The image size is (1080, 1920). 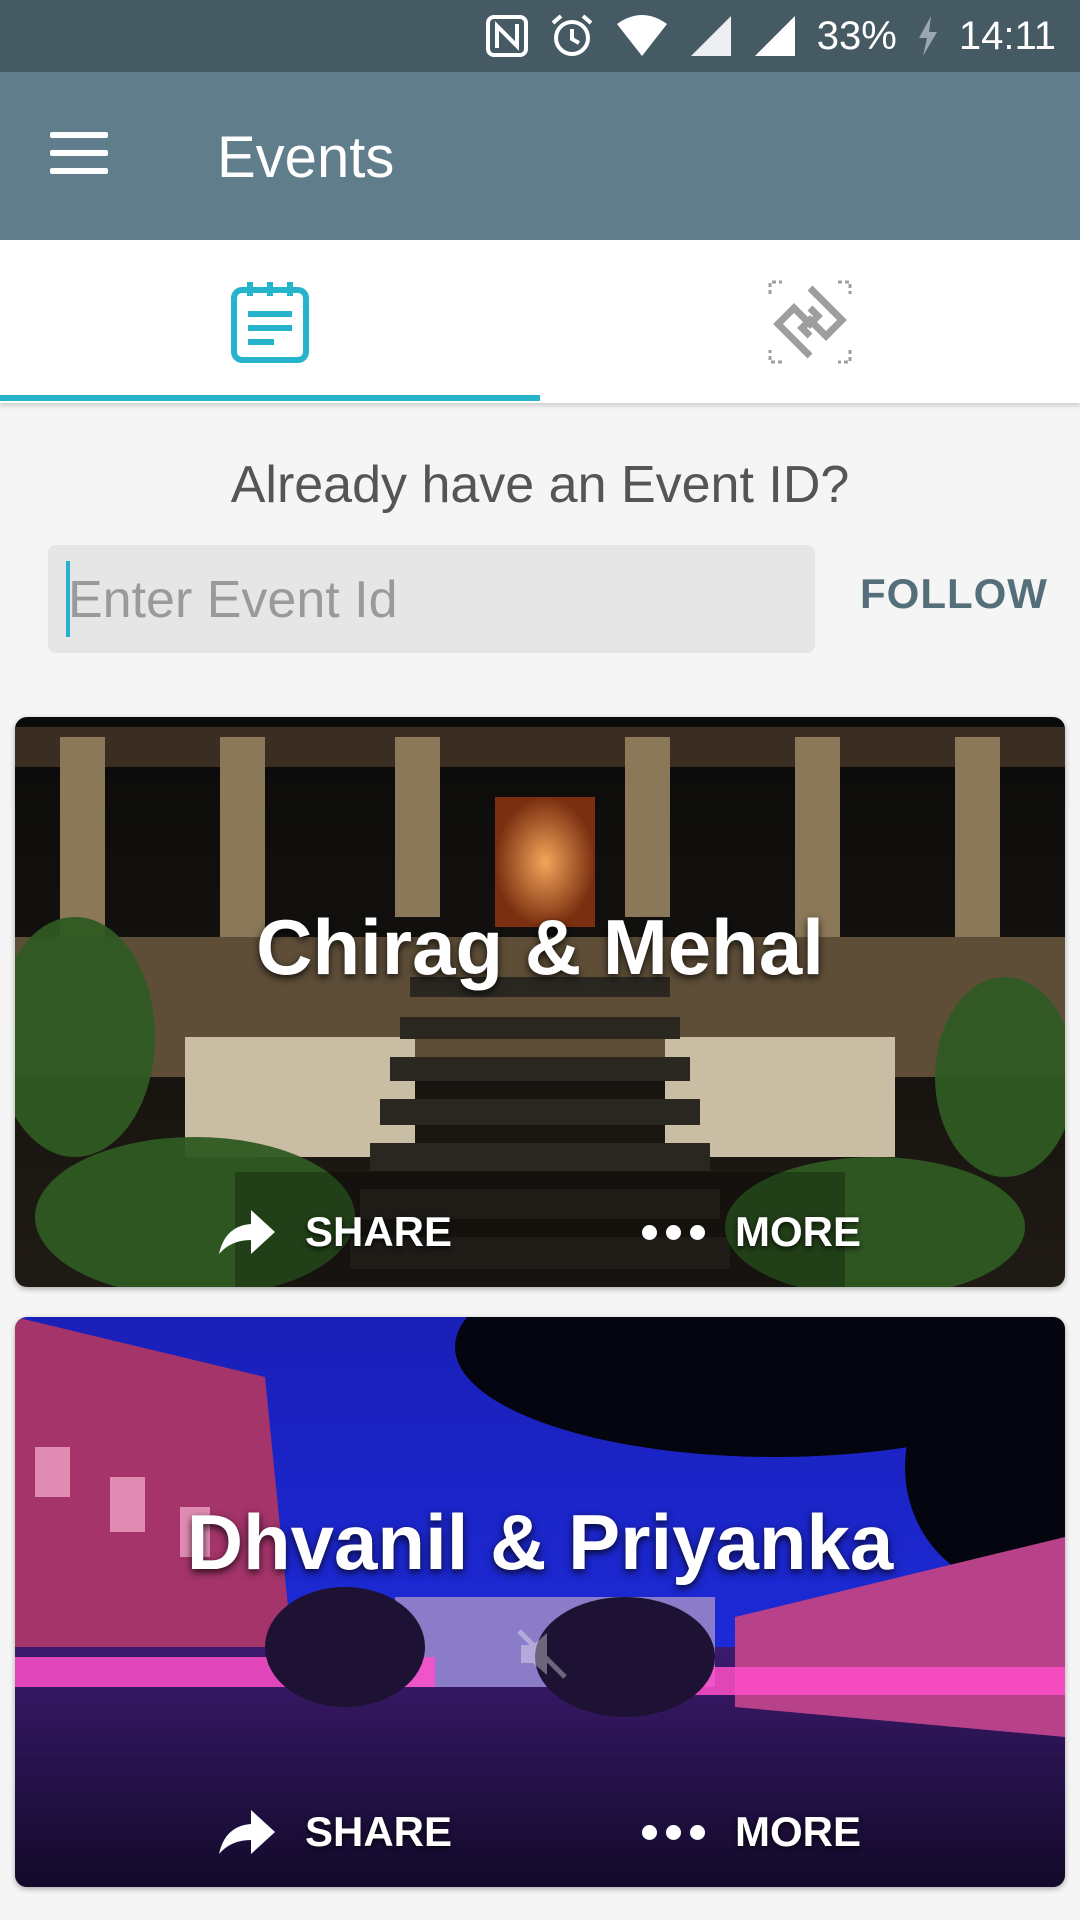 What do you see at coordinates (927, 36) in the screenshot?
I see `charging-icon` at bounding box center [927, 36].